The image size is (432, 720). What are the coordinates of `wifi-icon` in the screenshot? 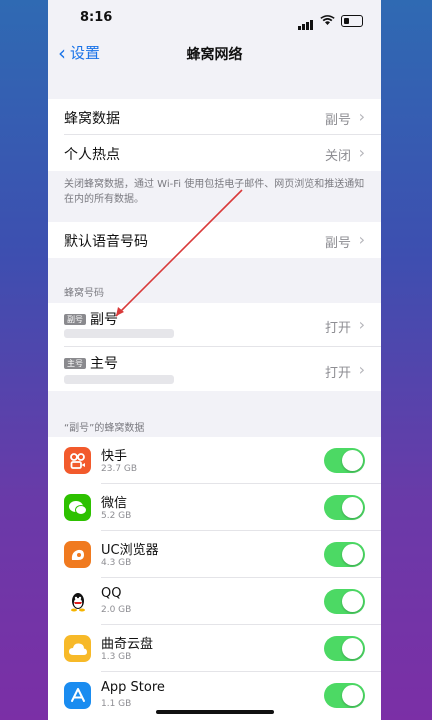 It's located at (327, 20).